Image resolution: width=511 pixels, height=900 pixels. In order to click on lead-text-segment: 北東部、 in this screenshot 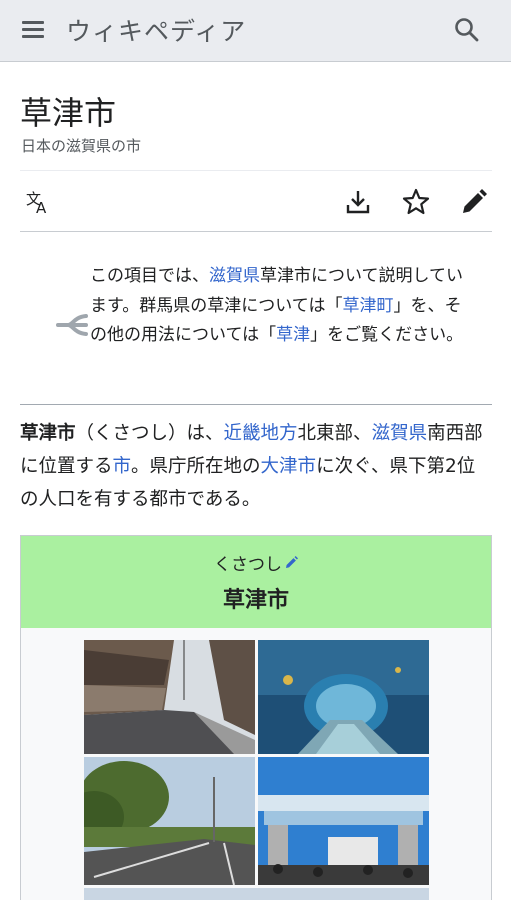, I will do `click(334, 433)`.